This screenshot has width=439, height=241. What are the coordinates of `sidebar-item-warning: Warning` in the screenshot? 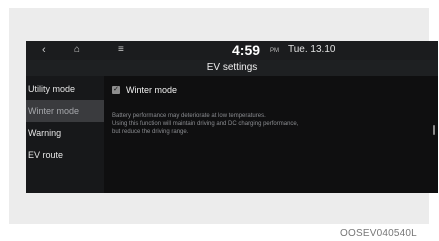 It's located at (65, 133).